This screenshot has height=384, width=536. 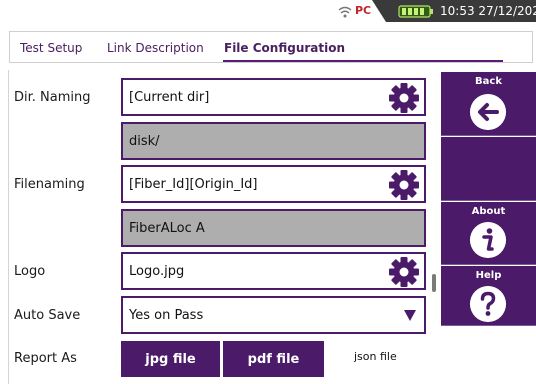 What do you see at coordinates (415, 11) in the screenshot?
I see `battery-icon` at bounding box center [415, 11].